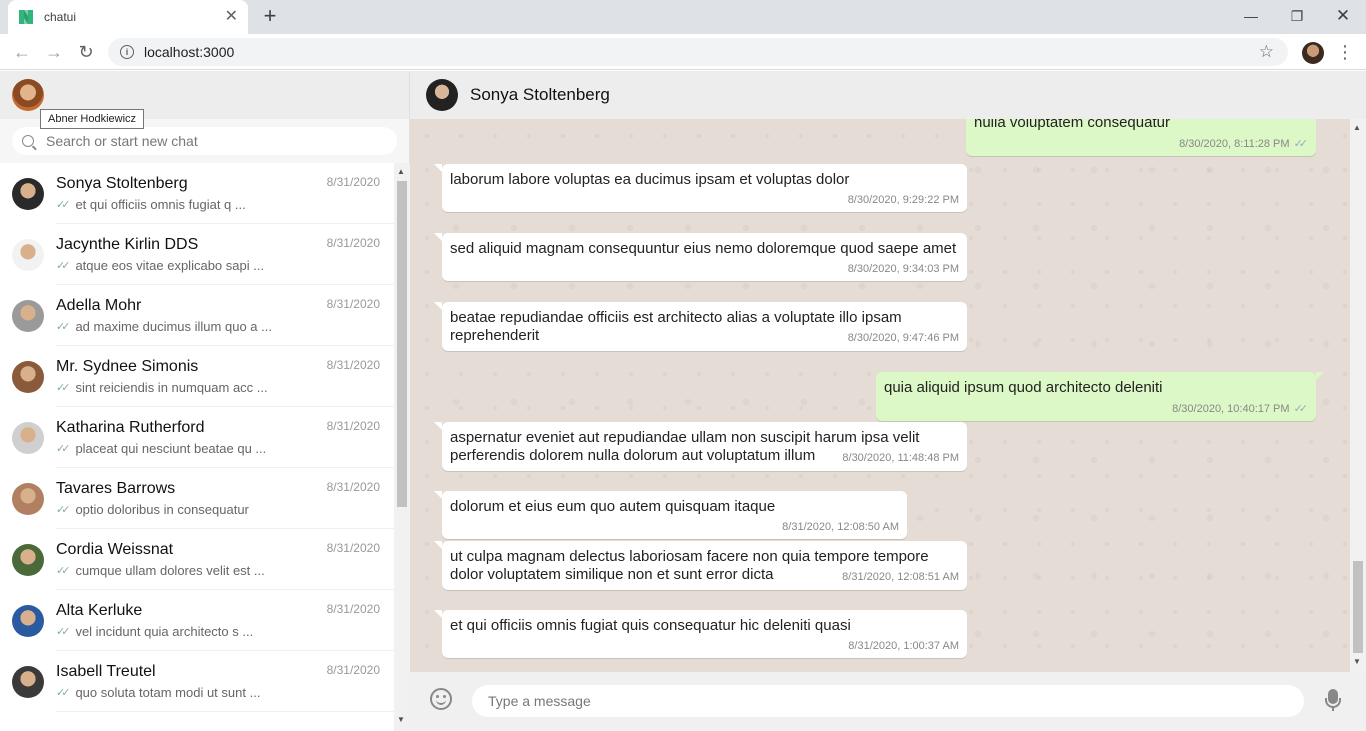  I want to click on message-scrollbar: ▲ ▼, so click(1358, 395).